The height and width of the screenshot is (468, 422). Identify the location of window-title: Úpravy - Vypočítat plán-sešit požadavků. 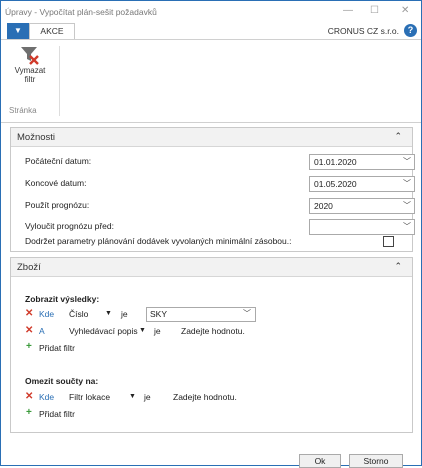
(81, 12).